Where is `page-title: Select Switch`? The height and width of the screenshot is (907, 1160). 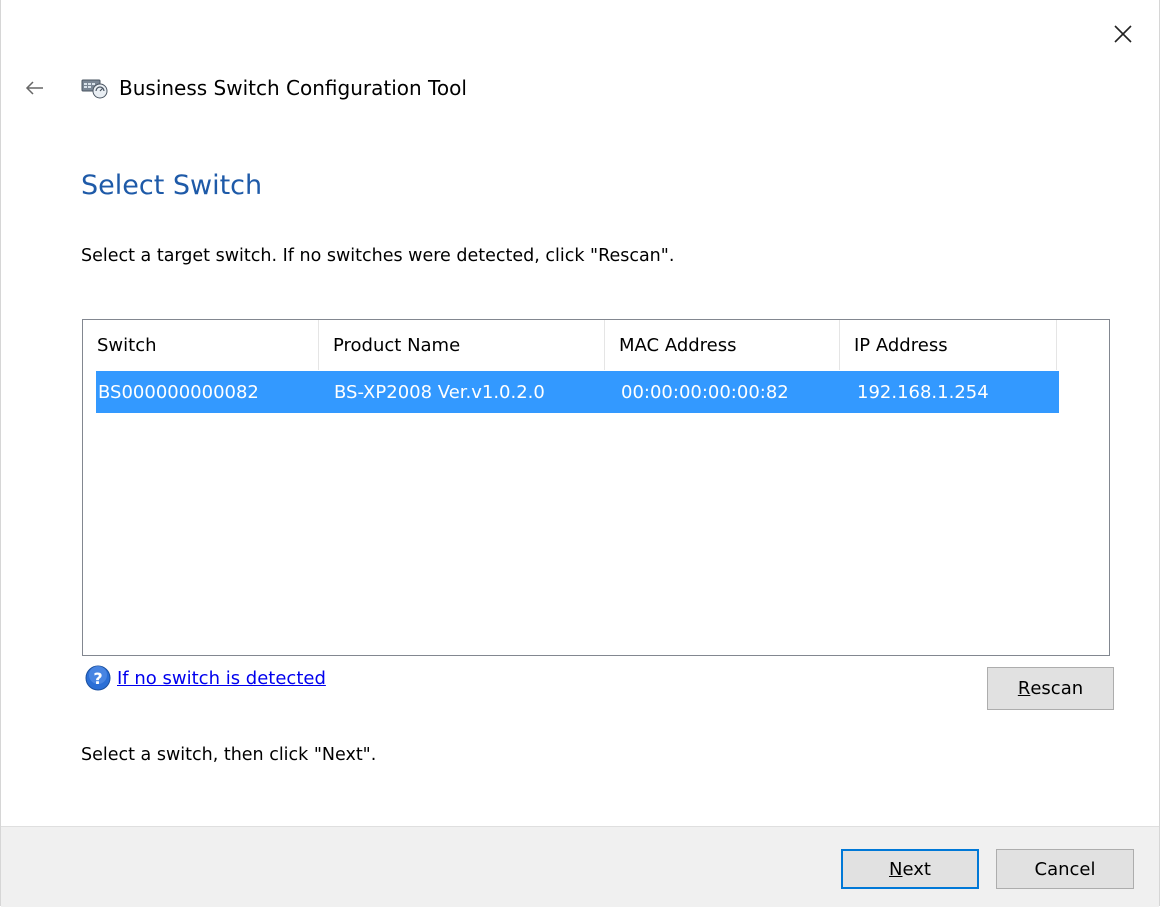
page-title: Select Switch is located at coordinates (172, 185).